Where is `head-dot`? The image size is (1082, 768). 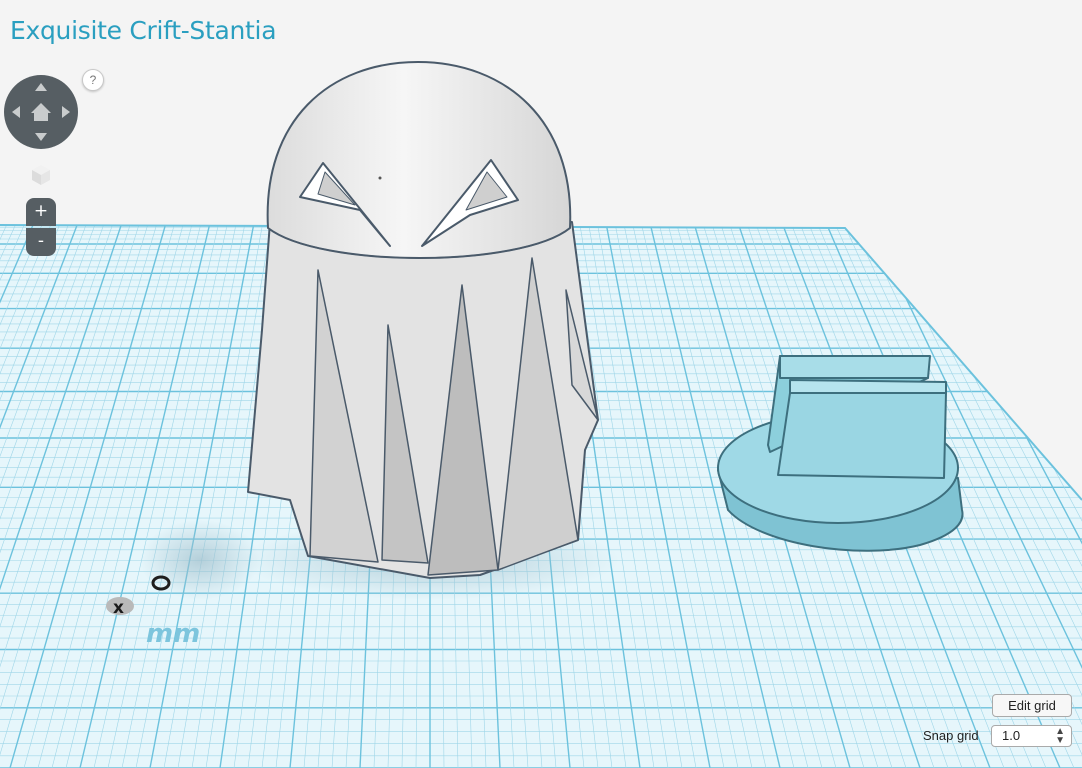
head-dot is located at coordinates (380, 178).